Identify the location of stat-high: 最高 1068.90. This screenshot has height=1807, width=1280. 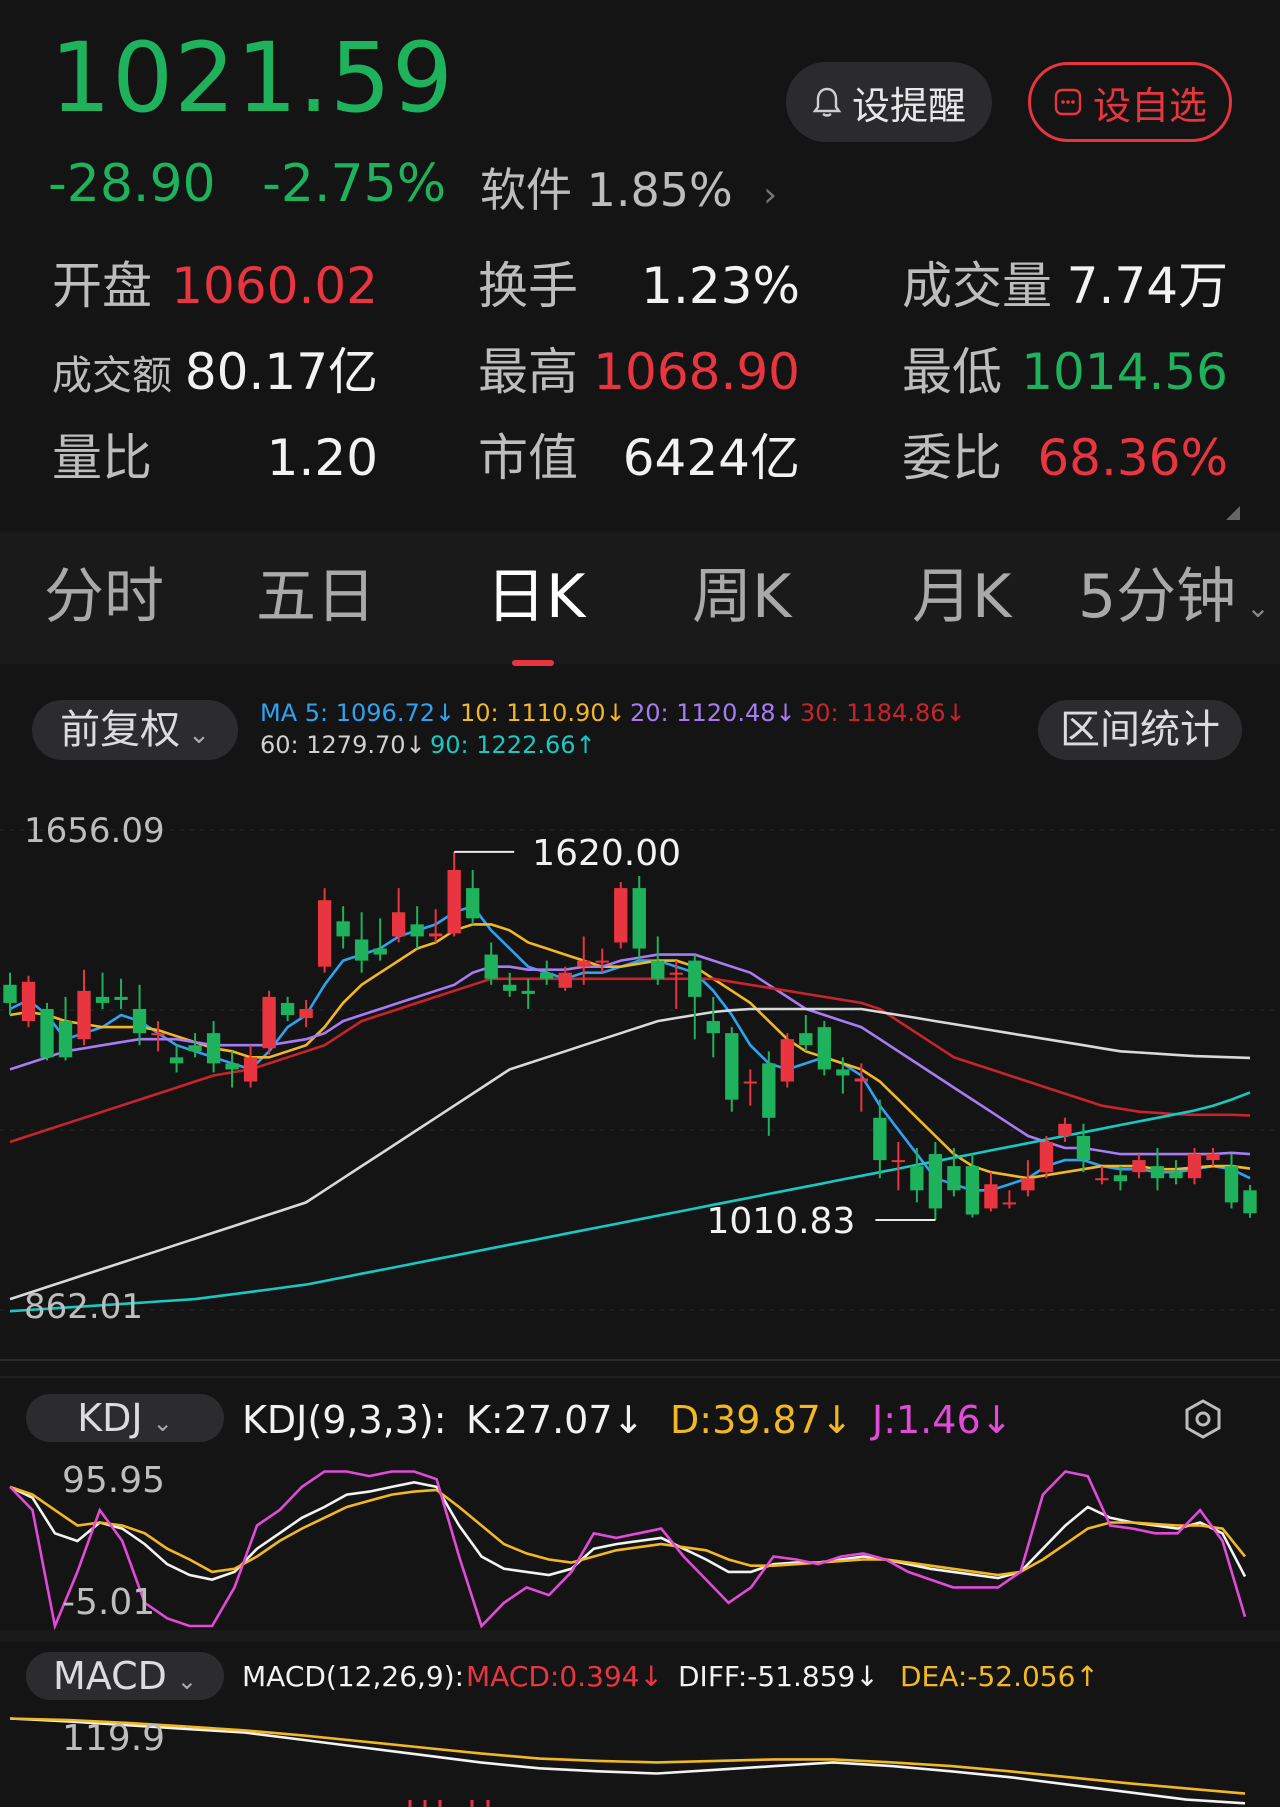
(639, 372).